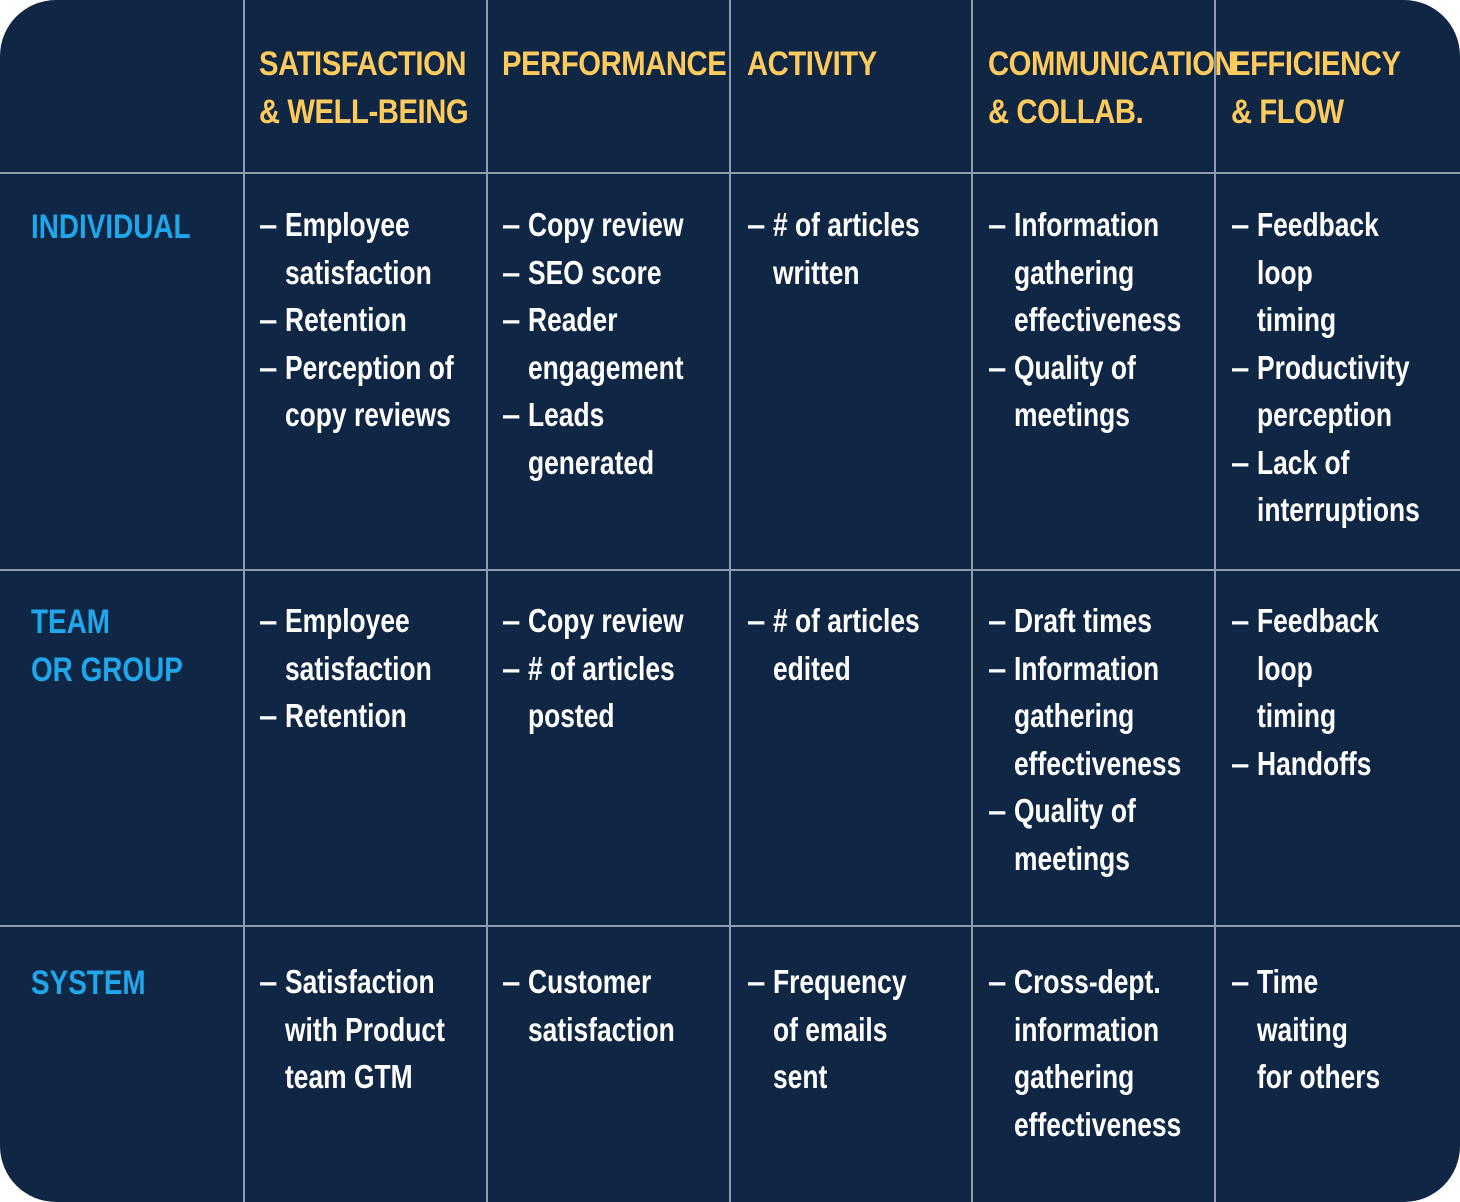  I want to click on column-header-efficiency: EFFICIENCY & FLOW, so click(1316, 88).